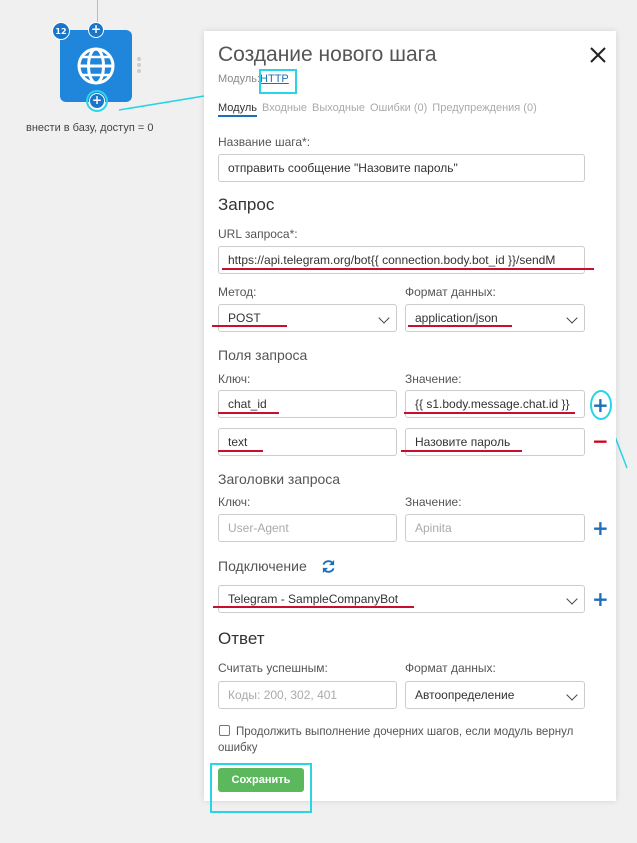  I want to click on headers-section-title: Заголовки запроса, so click(279, 479).